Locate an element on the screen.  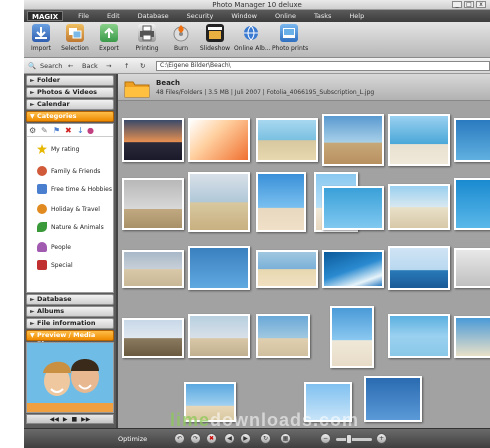
close-button: x is located at coordinates (481, 4).